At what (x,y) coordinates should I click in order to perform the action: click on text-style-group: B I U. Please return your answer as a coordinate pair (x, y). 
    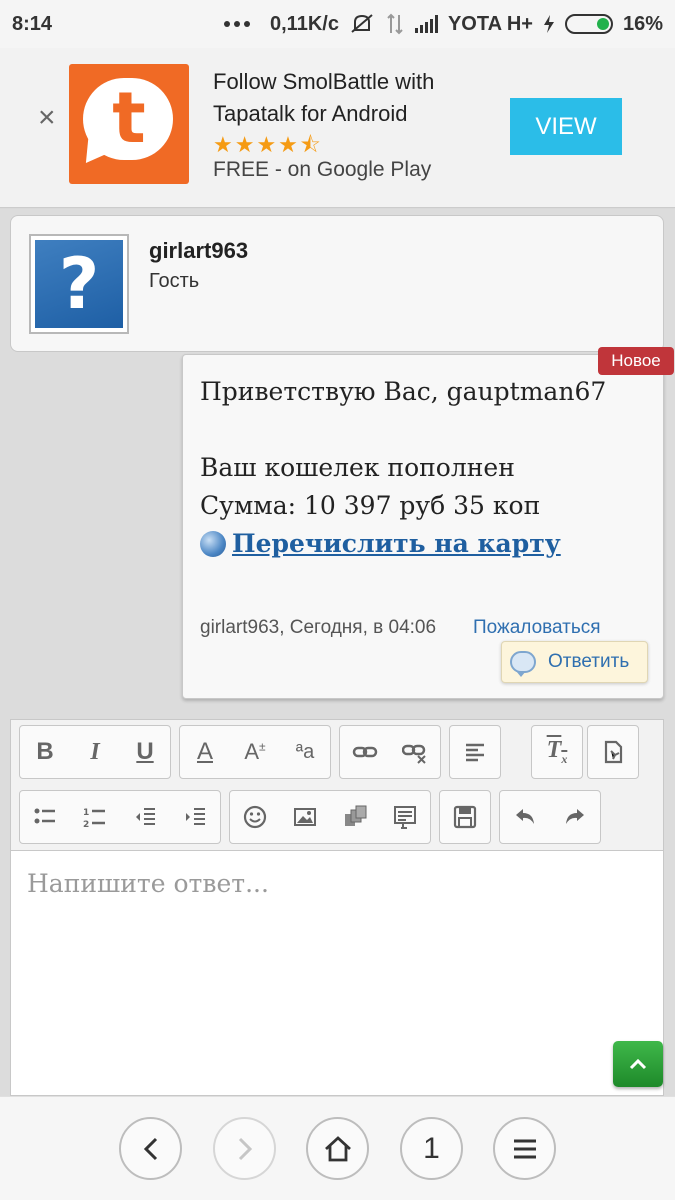
    Looking at the image, I should click on (95, 752).